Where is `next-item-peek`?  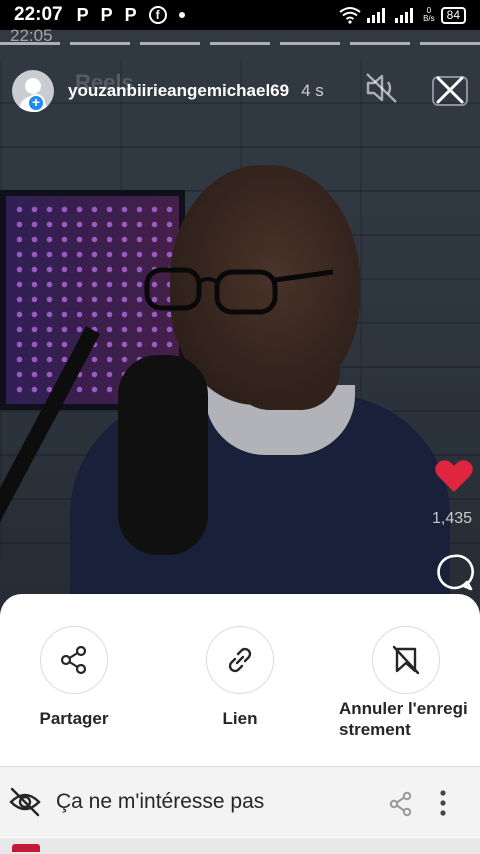
next-item-peek is located at coordinates (240, 846).